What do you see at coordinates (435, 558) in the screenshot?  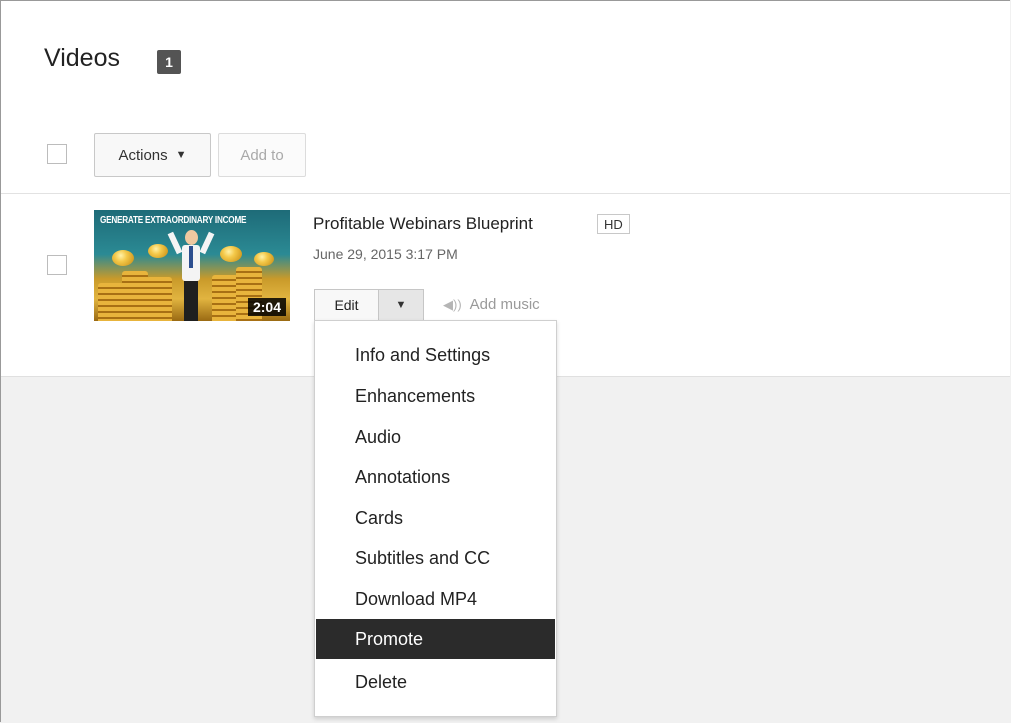 I see `menu-item-subtitles-cc: Subtitles and CC` at bounding box center [435, 558].